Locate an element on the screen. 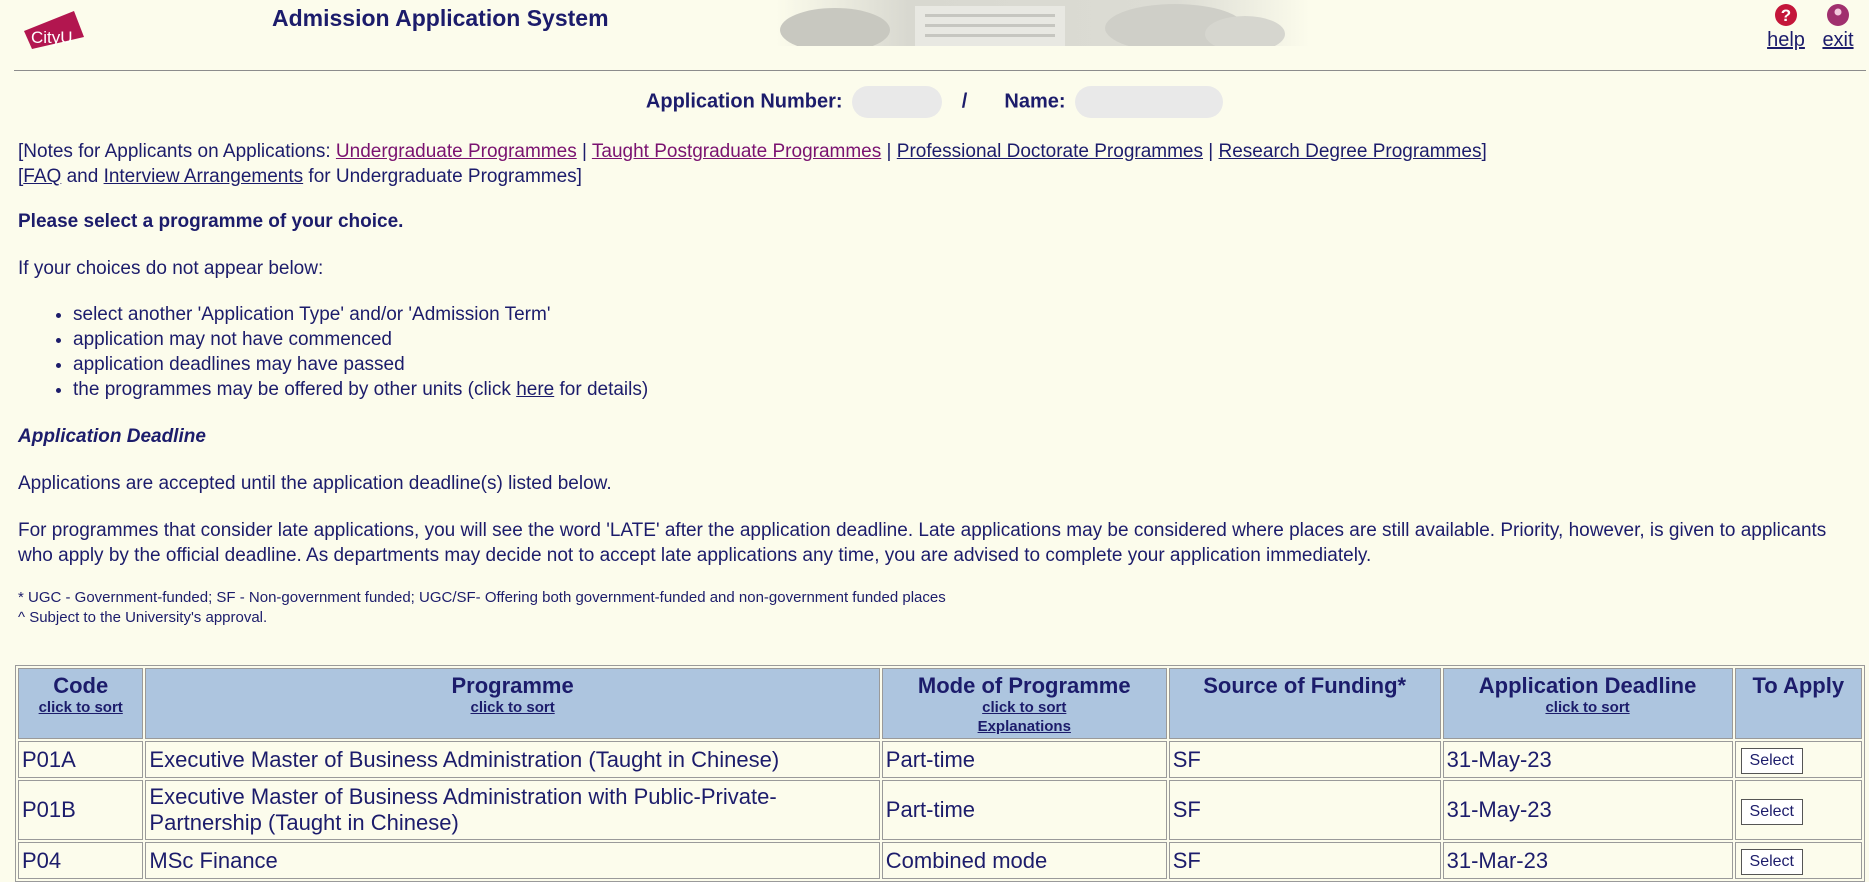 The height and width of the screenshot is (882, 1869). ug-notes-link: Undergraduate Programmes is located at coordinates (456, 151).